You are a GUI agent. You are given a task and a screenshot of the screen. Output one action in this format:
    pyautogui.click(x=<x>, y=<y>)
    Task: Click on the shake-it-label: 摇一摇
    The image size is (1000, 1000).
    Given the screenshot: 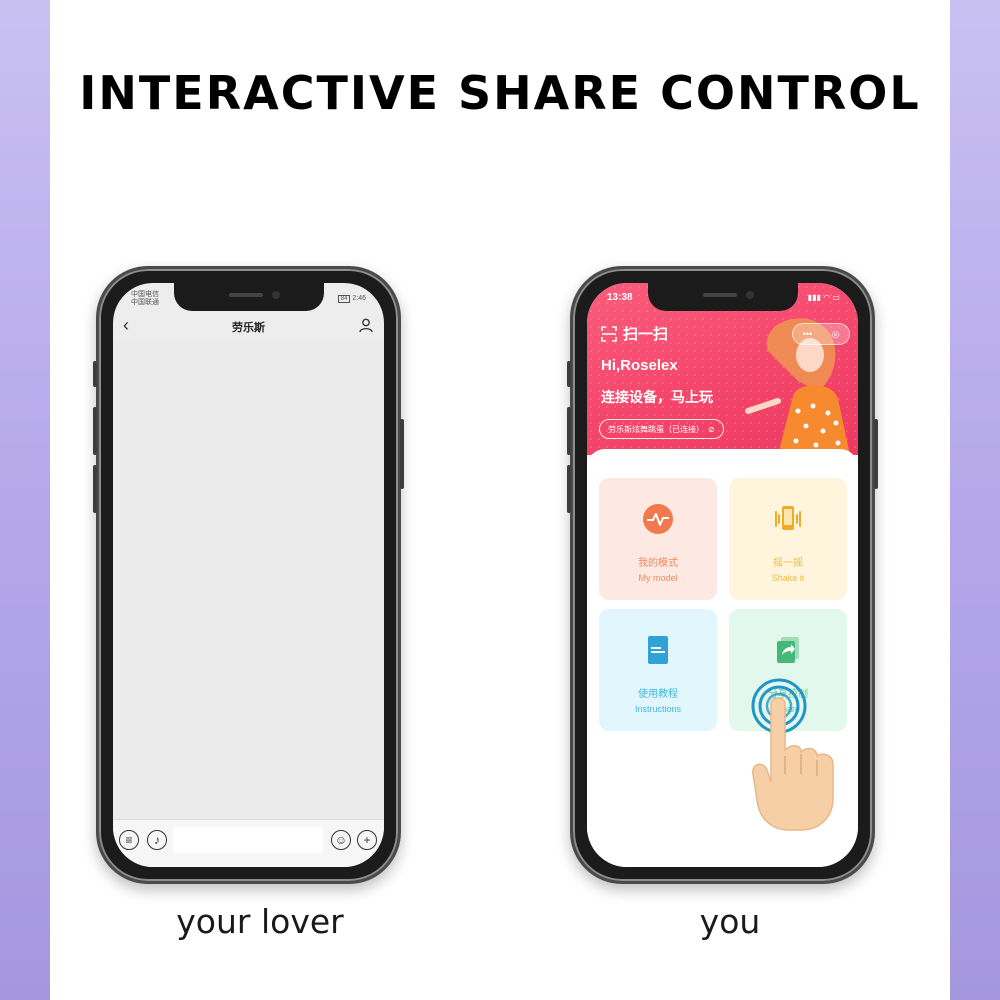 What is the action you would take?
    pyautogui.click(x=788, y=563)
    